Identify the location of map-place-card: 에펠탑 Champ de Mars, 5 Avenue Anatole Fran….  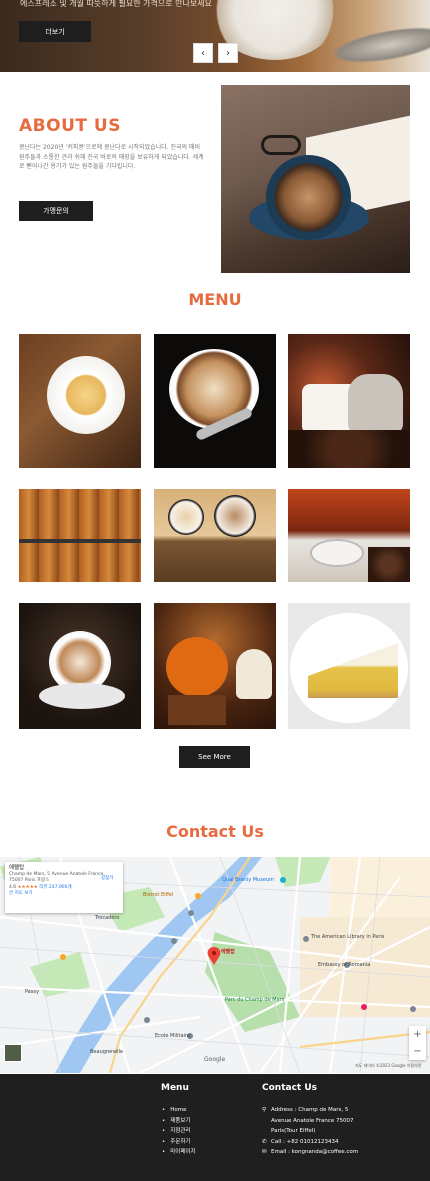
(64, 887).